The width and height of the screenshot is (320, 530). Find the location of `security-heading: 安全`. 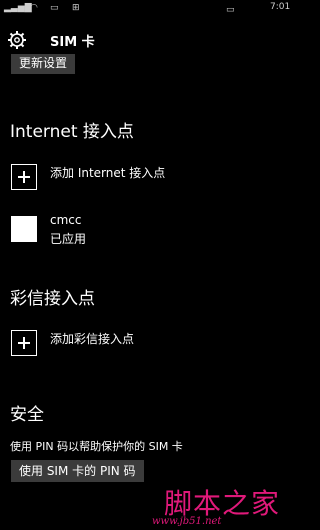

security-heading: 安全 is located at coordinates (27, 415).